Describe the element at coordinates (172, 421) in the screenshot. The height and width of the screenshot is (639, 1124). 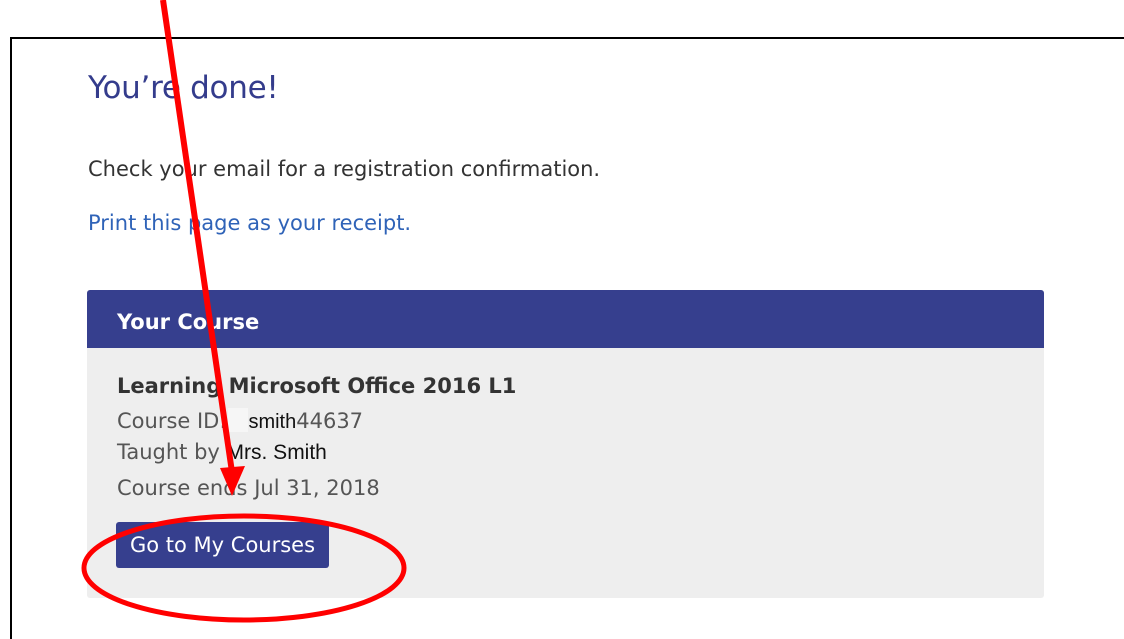
I see `course-id-label: Course ID:` at that location.